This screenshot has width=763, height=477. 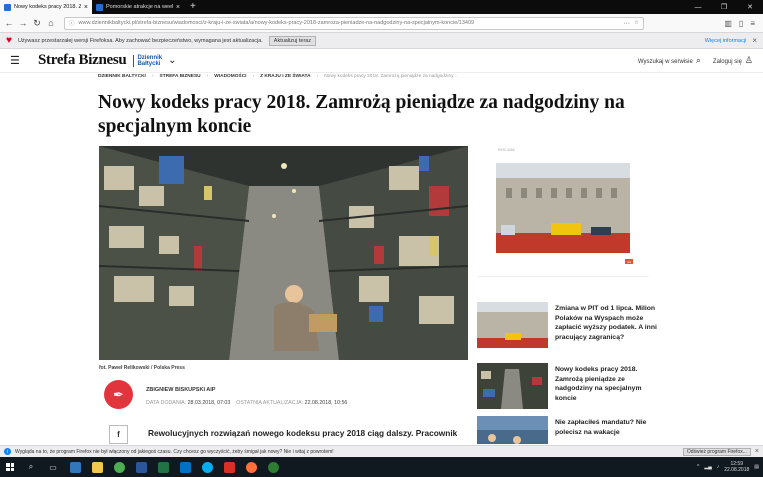 I want to click on feather-pen-icon: ✒, so click(x=118, y=394).